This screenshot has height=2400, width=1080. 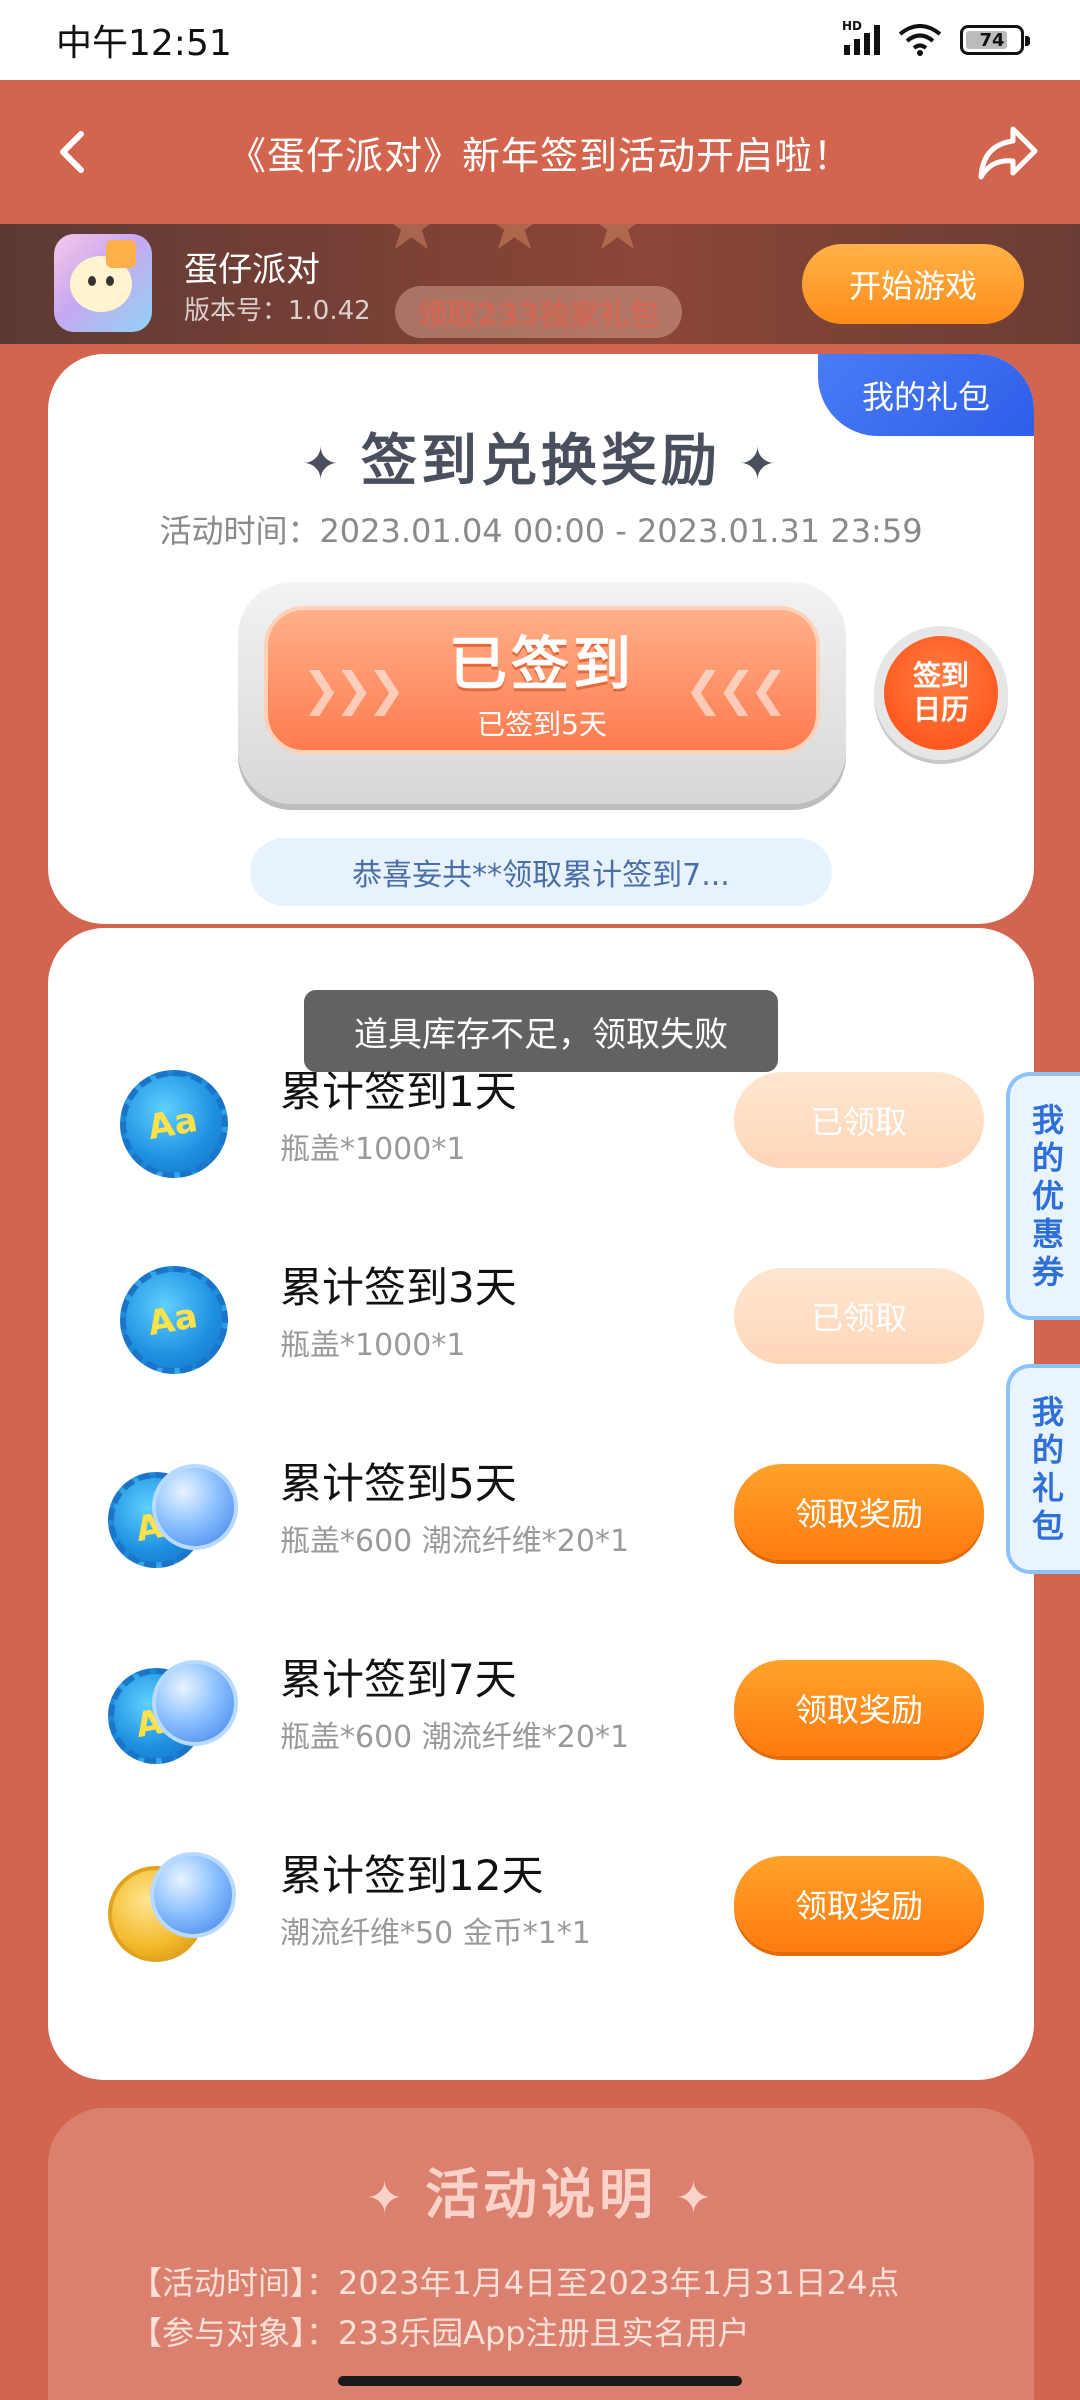 I want to click on chevrons-left-icon: ❮❮❮, so click(x=736, y=689).